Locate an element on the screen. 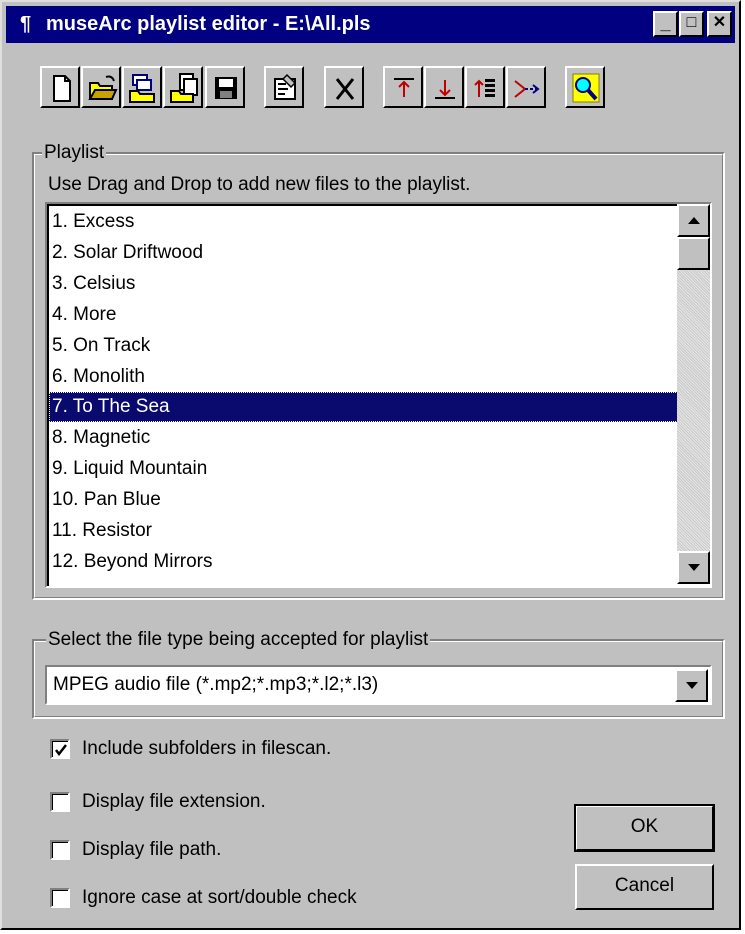  search-files-button is located at coordinates (585, 87).